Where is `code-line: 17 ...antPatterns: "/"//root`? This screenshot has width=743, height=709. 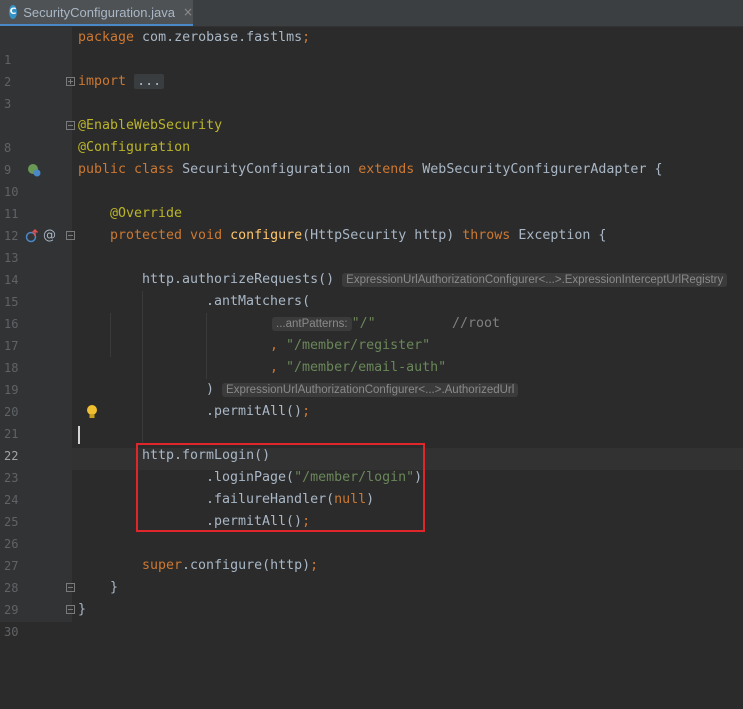
code-line: 17 ...antPatterns: "/"//root is located at coordinates (371, 333).